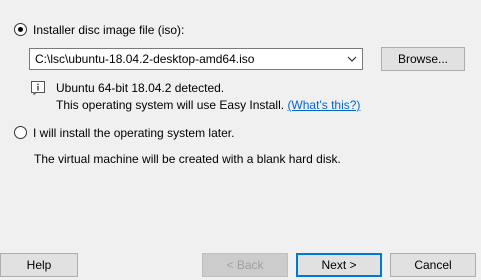  What do you see at coordinates (433, 265) in the screenshot?
I see `cancel-button: Cancel` at bounding box center [433, 265].